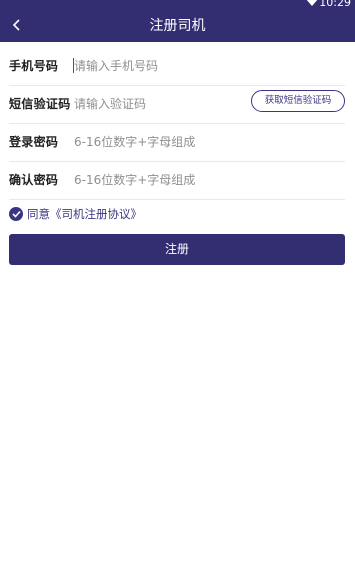  What do you see at coordinates (159, 66) in the screenshot?
I see `phone-input` at bounding box center [159, 66].